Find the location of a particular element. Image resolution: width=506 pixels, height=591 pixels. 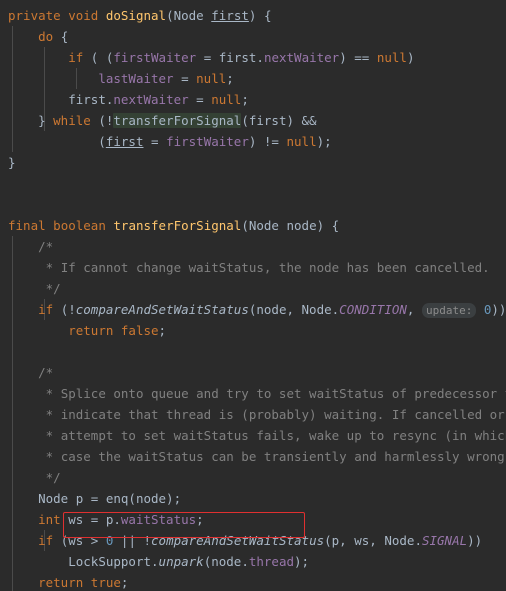

code-token: firstWaiter is located at coordinates (155, 57).